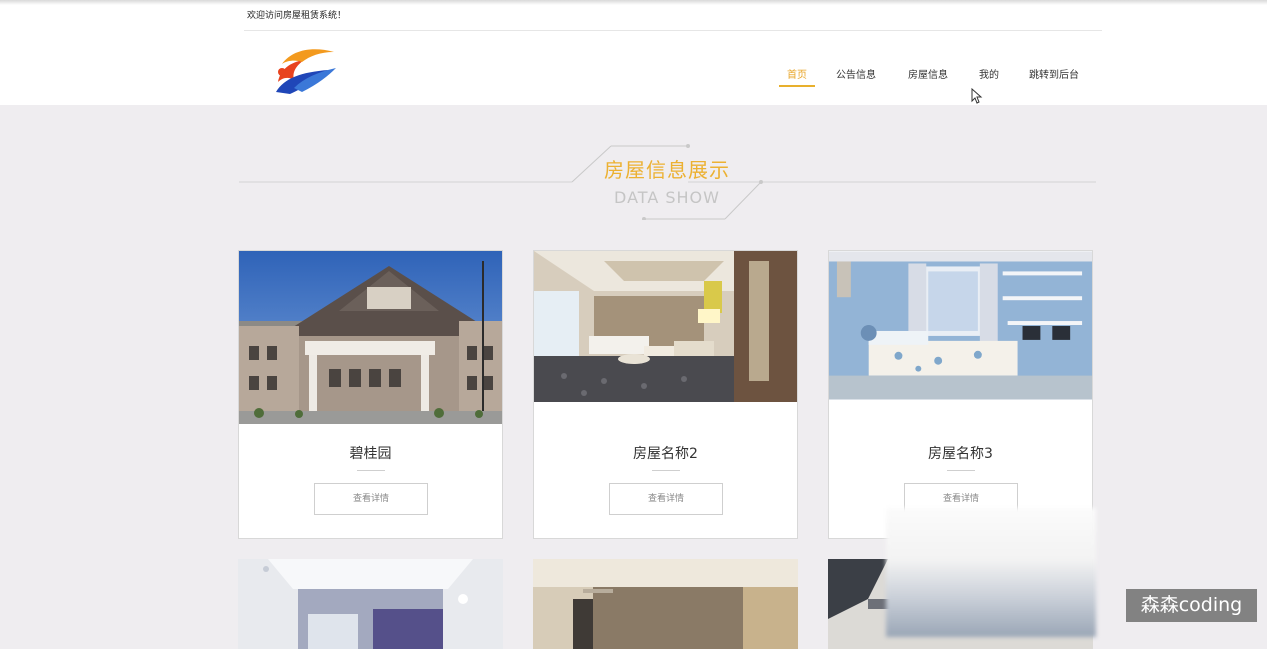 This screenshot has height=649, width=1267. I want to click on house-card: 碧桂园 查看详情, so click(370, 394).